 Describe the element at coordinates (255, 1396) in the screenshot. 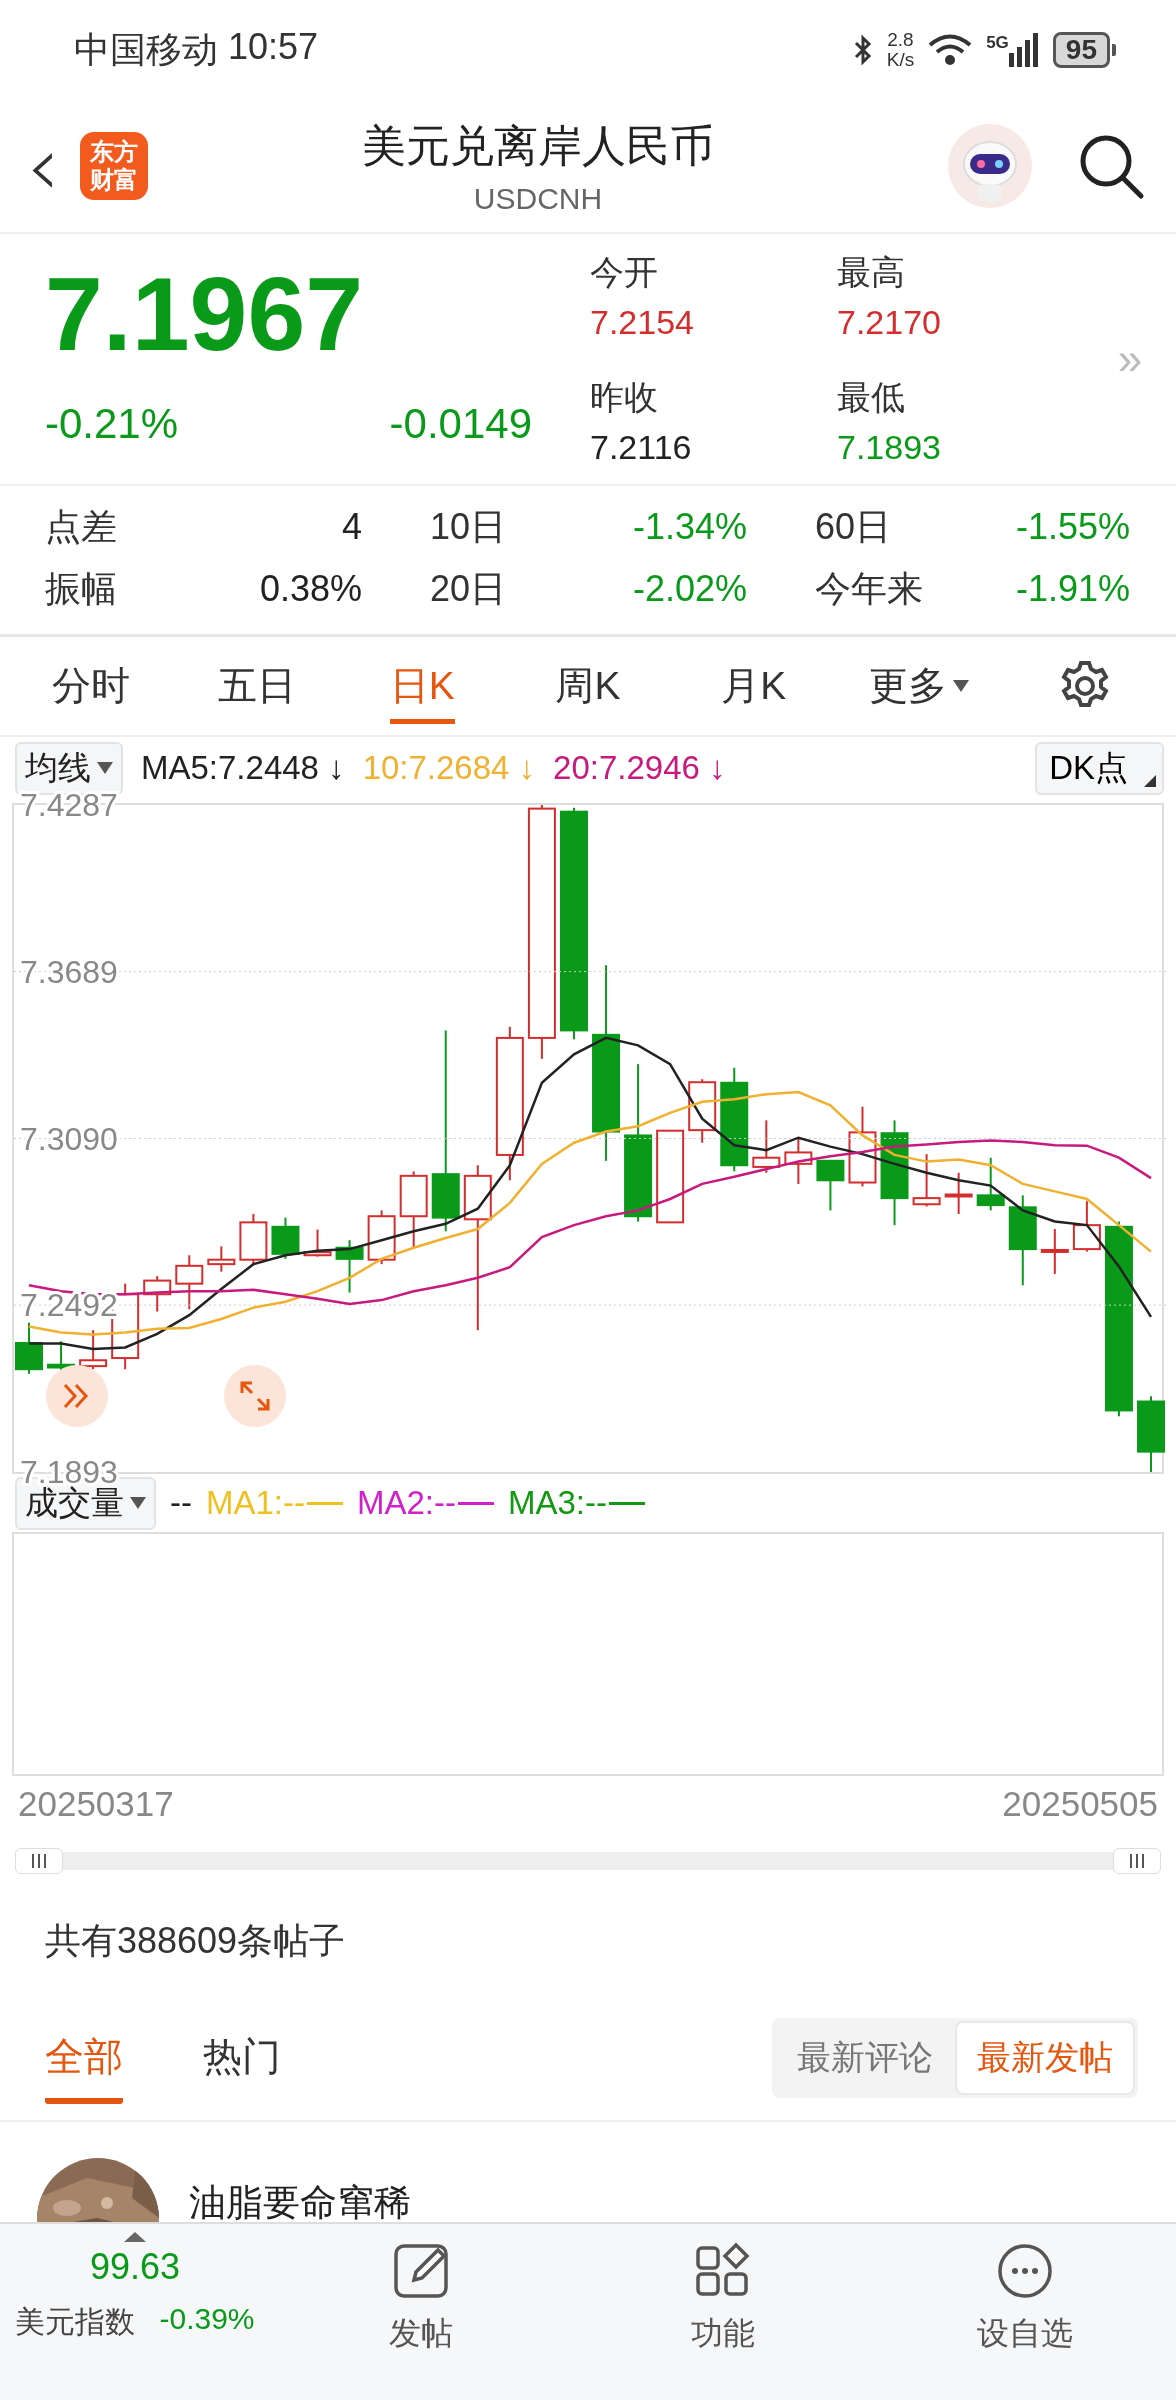

I see `expand-icon` at that location.